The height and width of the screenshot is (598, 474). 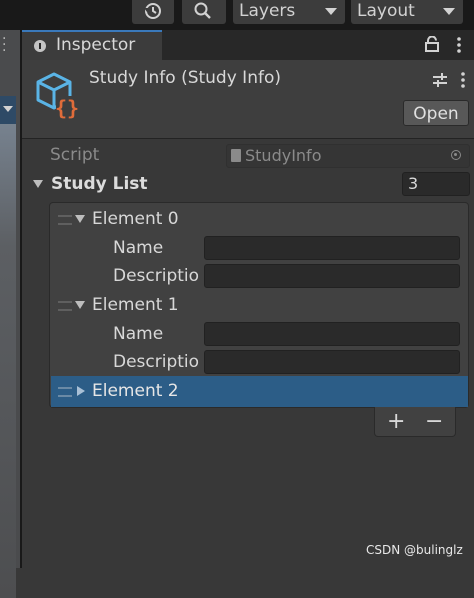 I want to click on scene-dropdown, so click(x=8, y=110).